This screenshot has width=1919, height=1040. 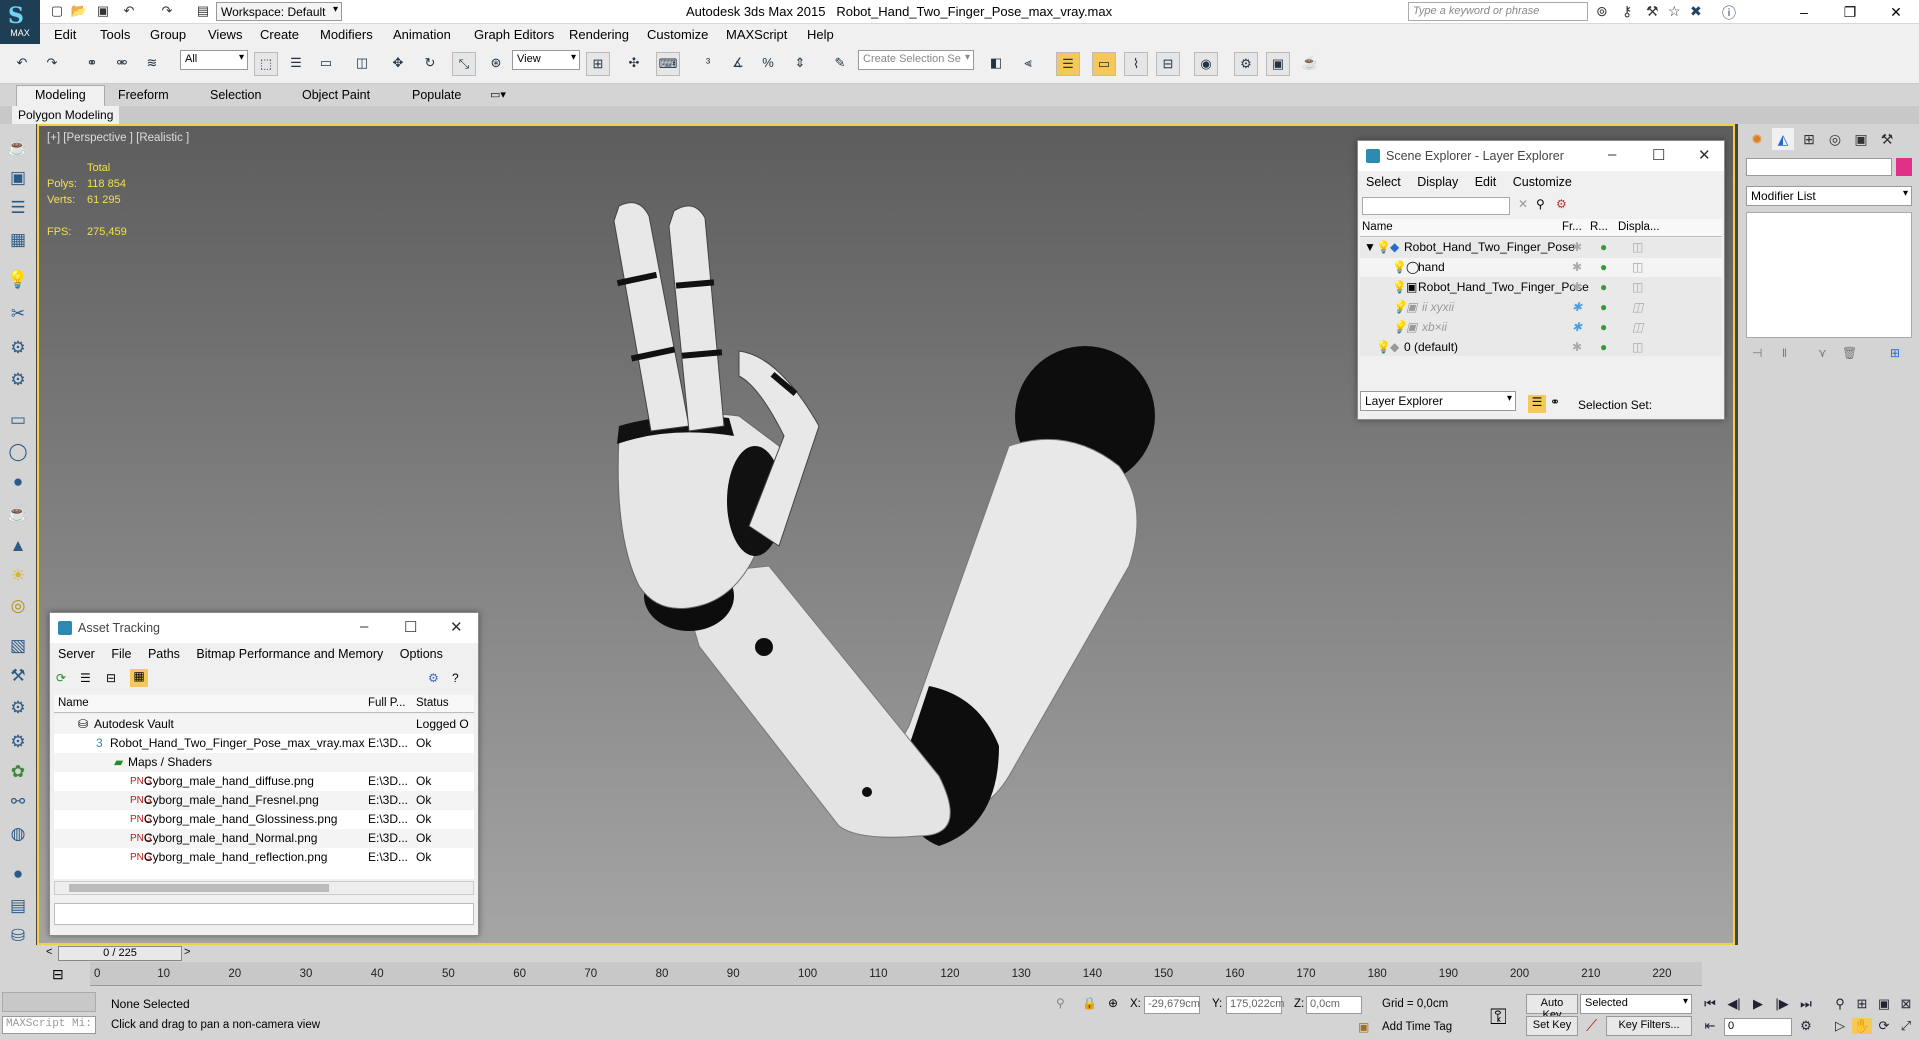 What do you see at coordinates (1363, 1027) in the screenshot?
I see `time-tag-icon: ▣` at bounding box center [1363, 1027].